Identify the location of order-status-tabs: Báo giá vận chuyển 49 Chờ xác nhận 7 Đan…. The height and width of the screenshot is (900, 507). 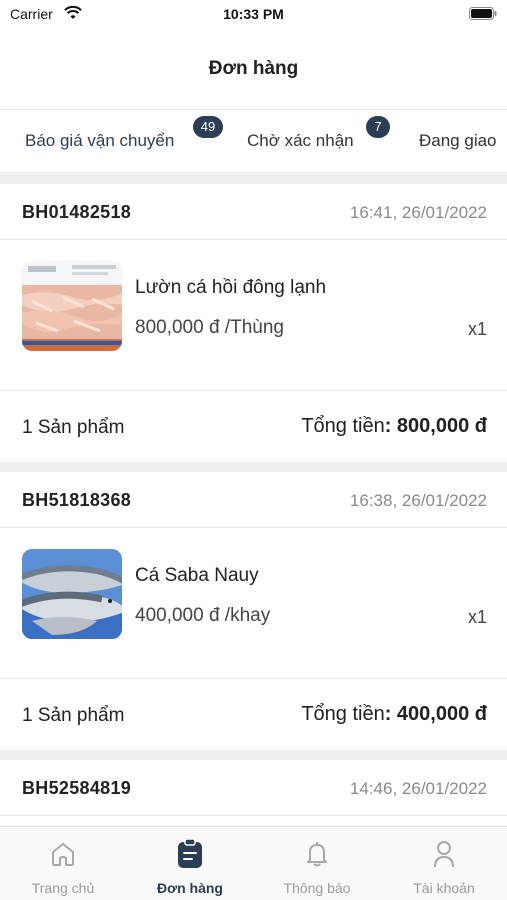
(253, 142).